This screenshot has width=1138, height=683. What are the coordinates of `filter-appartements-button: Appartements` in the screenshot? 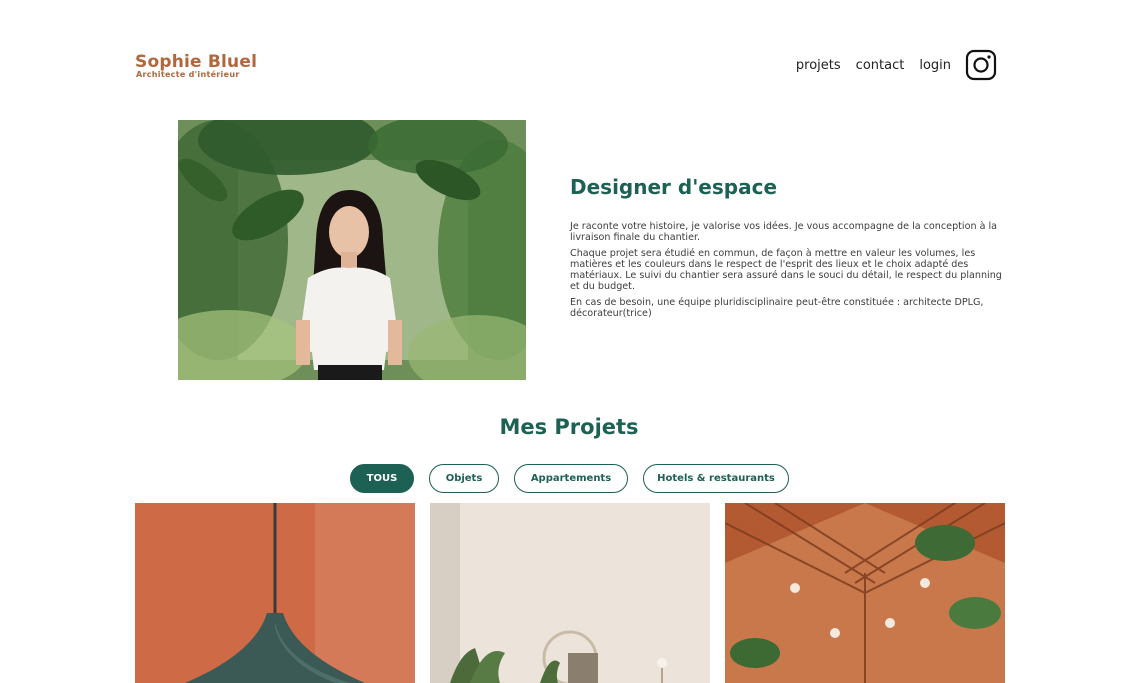 It's located at (571, 478).